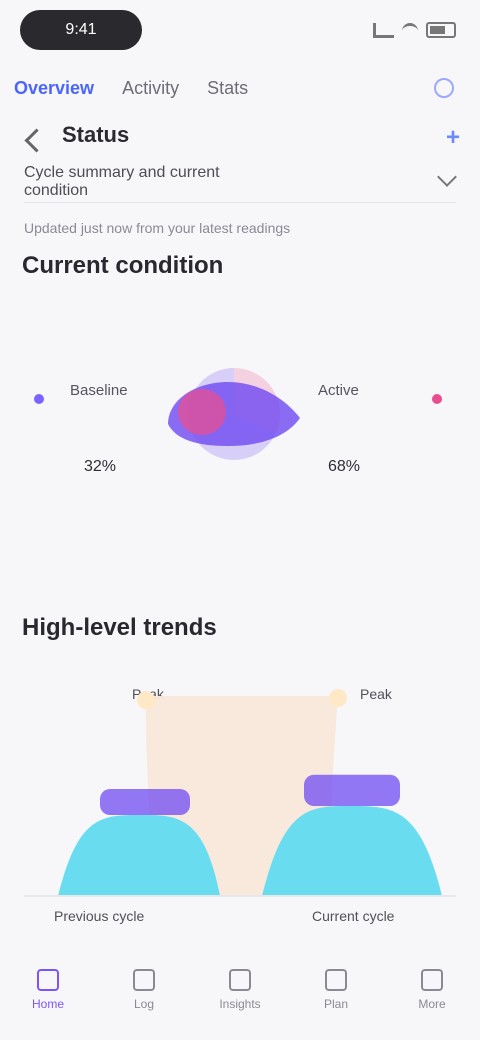 This screenshot has width=480, height=1040. What do you see at coordinates (122, 181) in the screenshot?
I see `header-subtitle: Cycle summary and current condition` at bounding box center [122, 181].